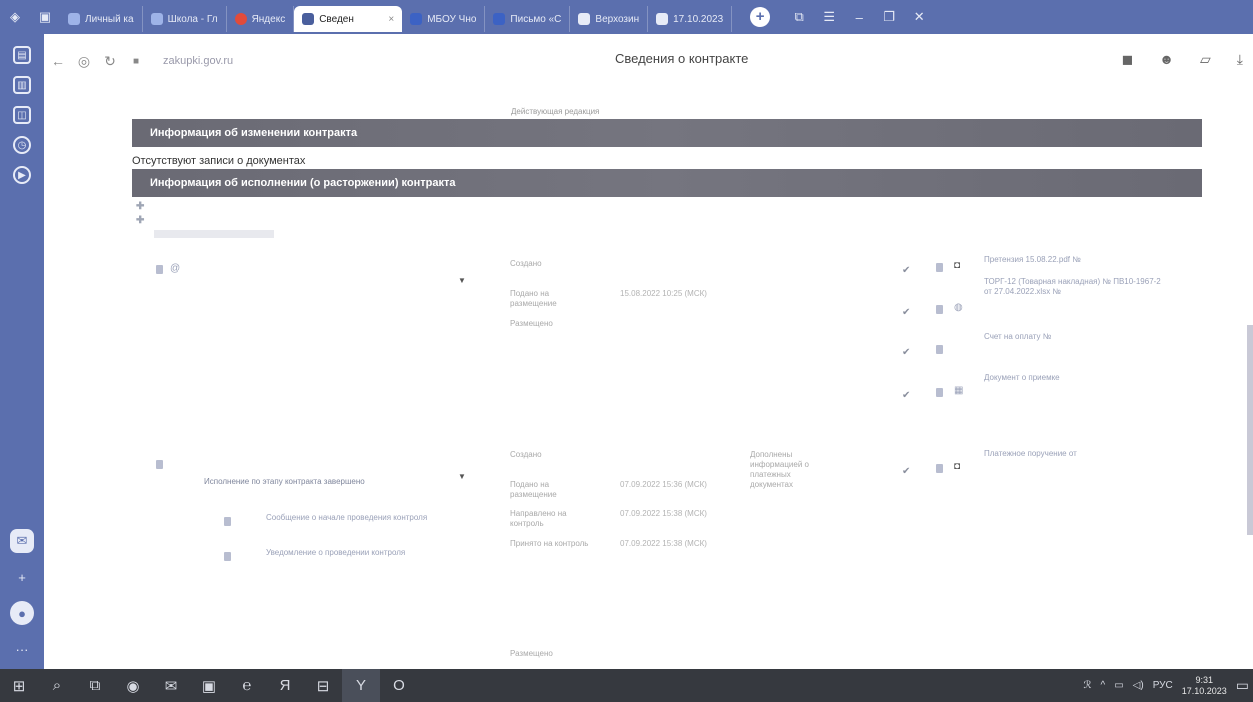 This screenshot has width=1253, height=702. What do you see at coordinates (462, 280) in the screenshot?
I see `chevron-down-icon: ▼` at bounding box center [462, 280].